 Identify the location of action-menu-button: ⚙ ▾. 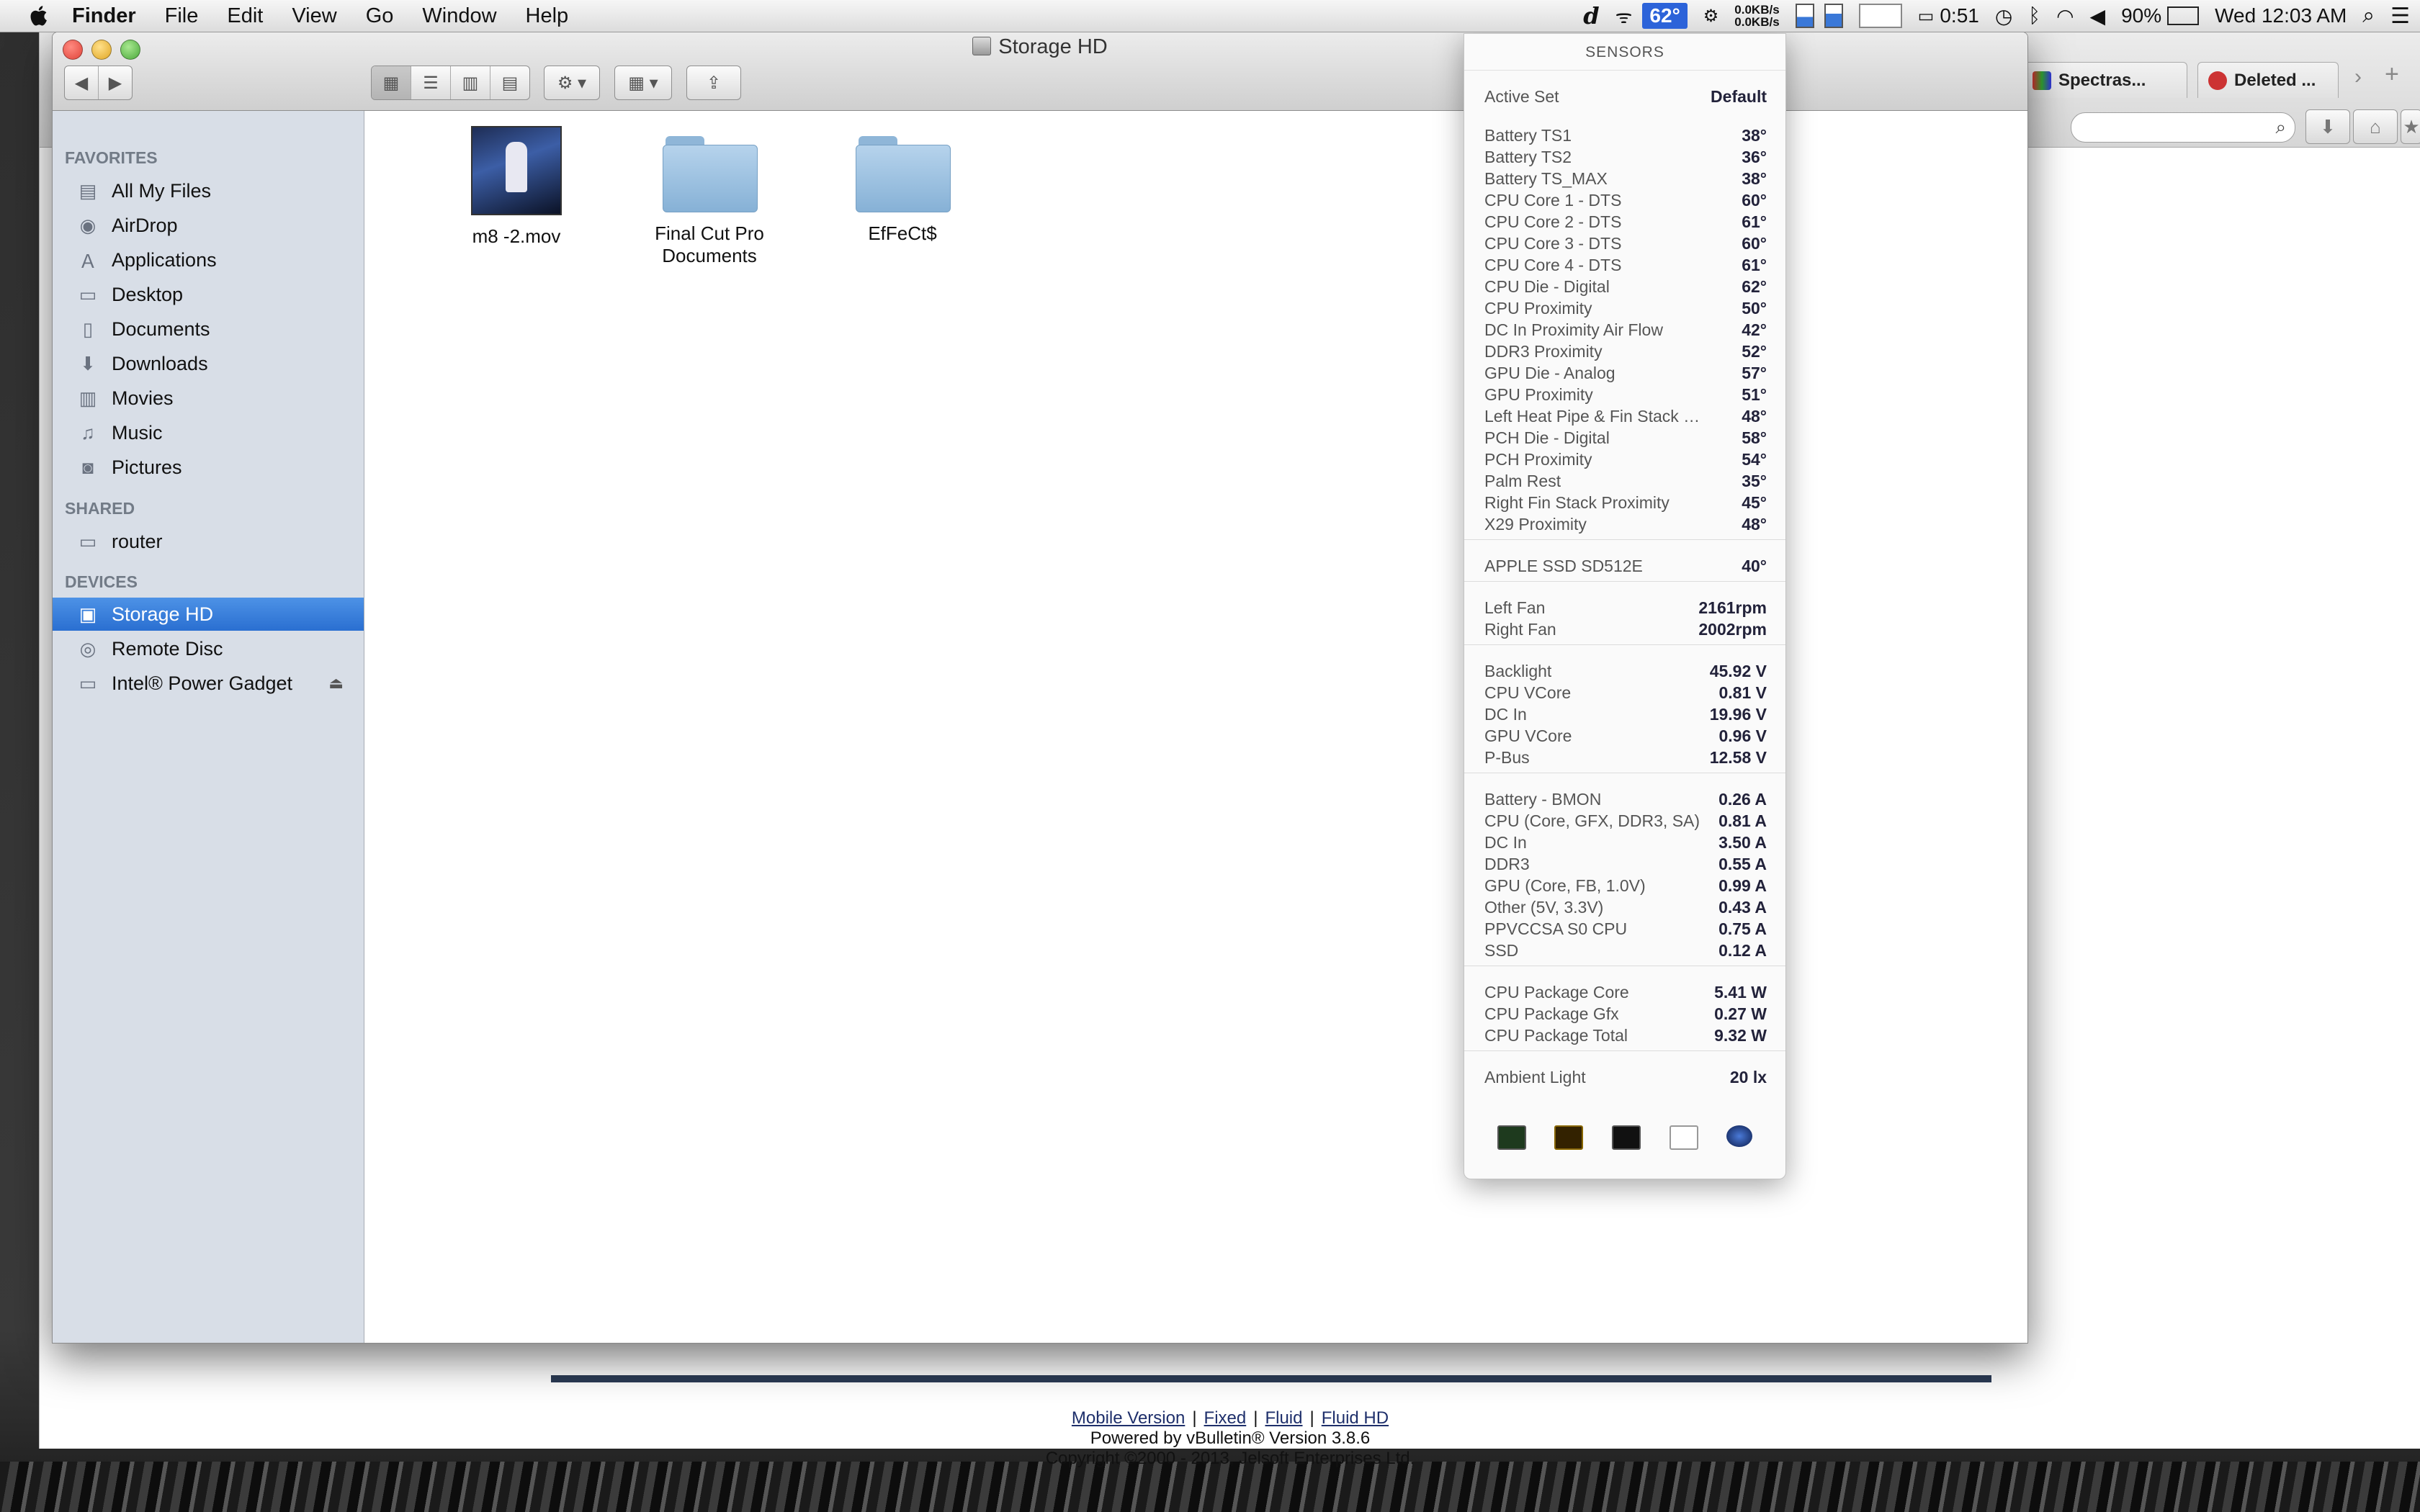
(572, 83).